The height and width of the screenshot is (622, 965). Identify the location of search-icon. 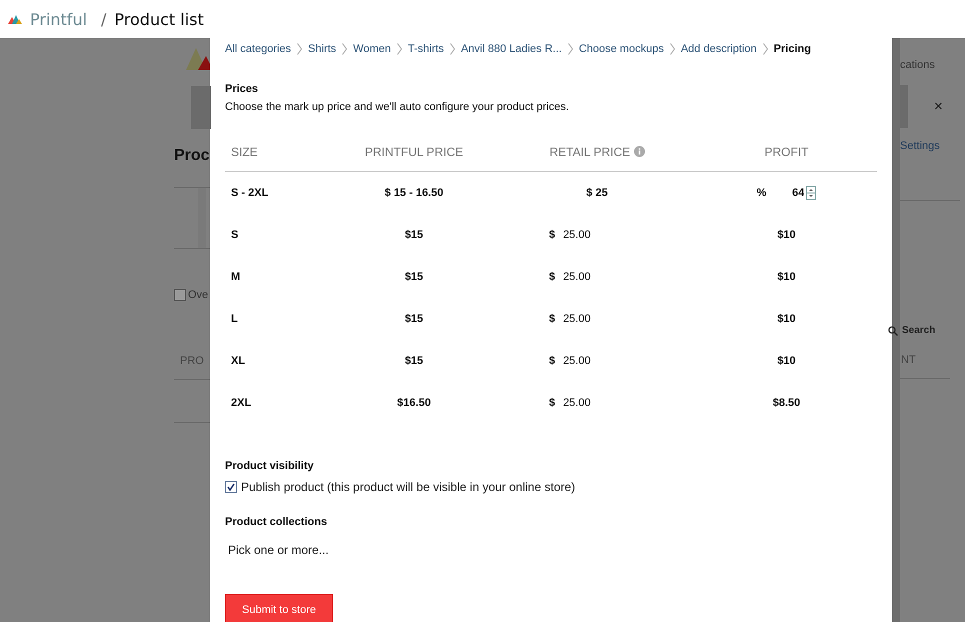
(893, 331).